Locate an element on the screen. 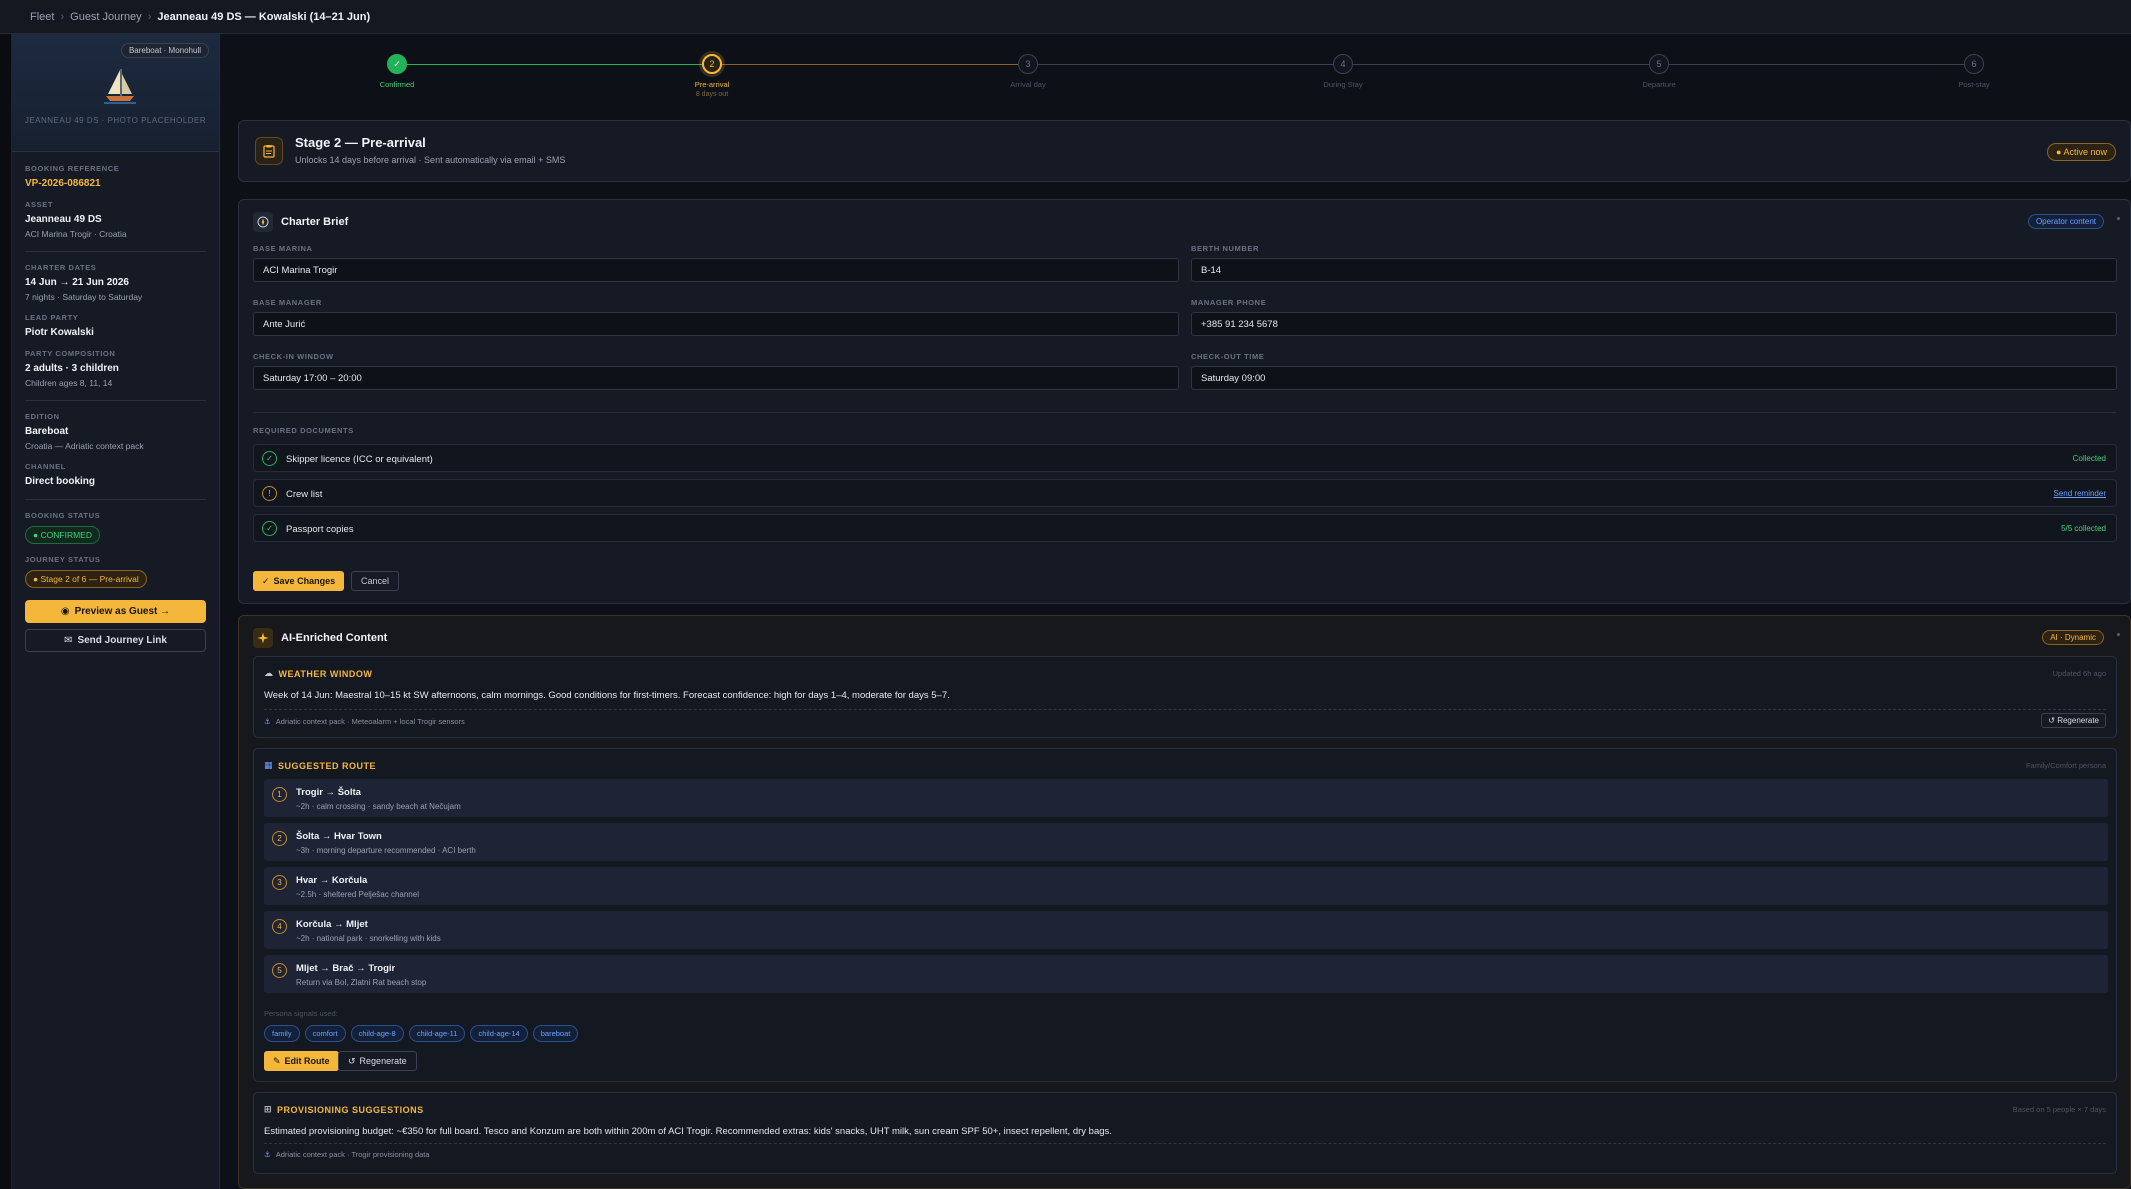 The width and height of the screenshot is (2131, 1189). berth-number-field: BERTH NUMBER is located at coordinates (1654, 263).